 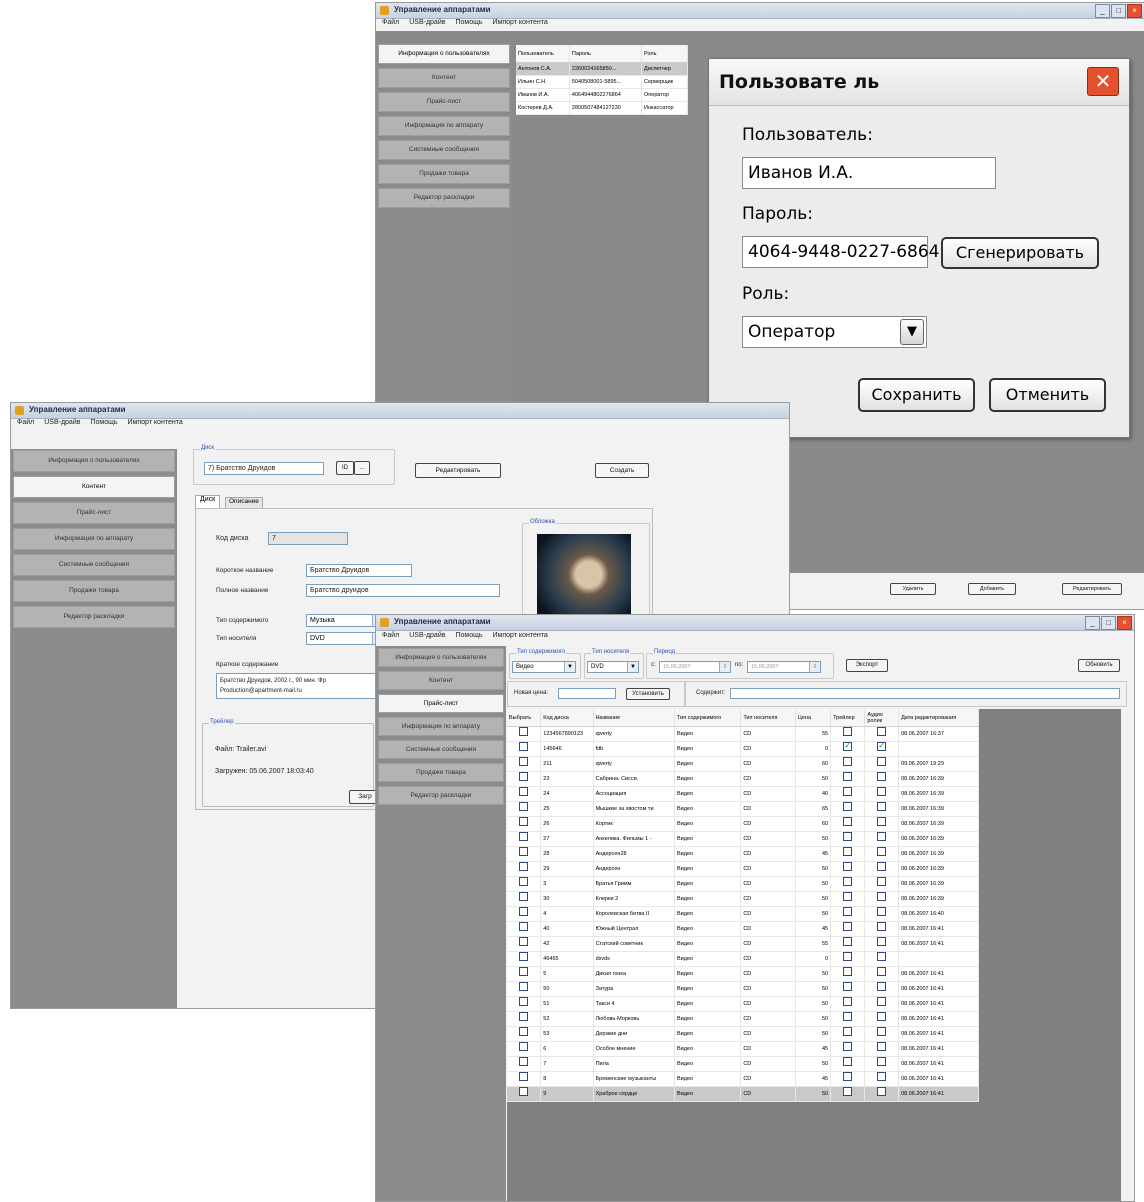 What do you see at coordinates (1102, 11) in the screenshot?
I see `minimize-icon: _` at bounding box center [1102, 11].